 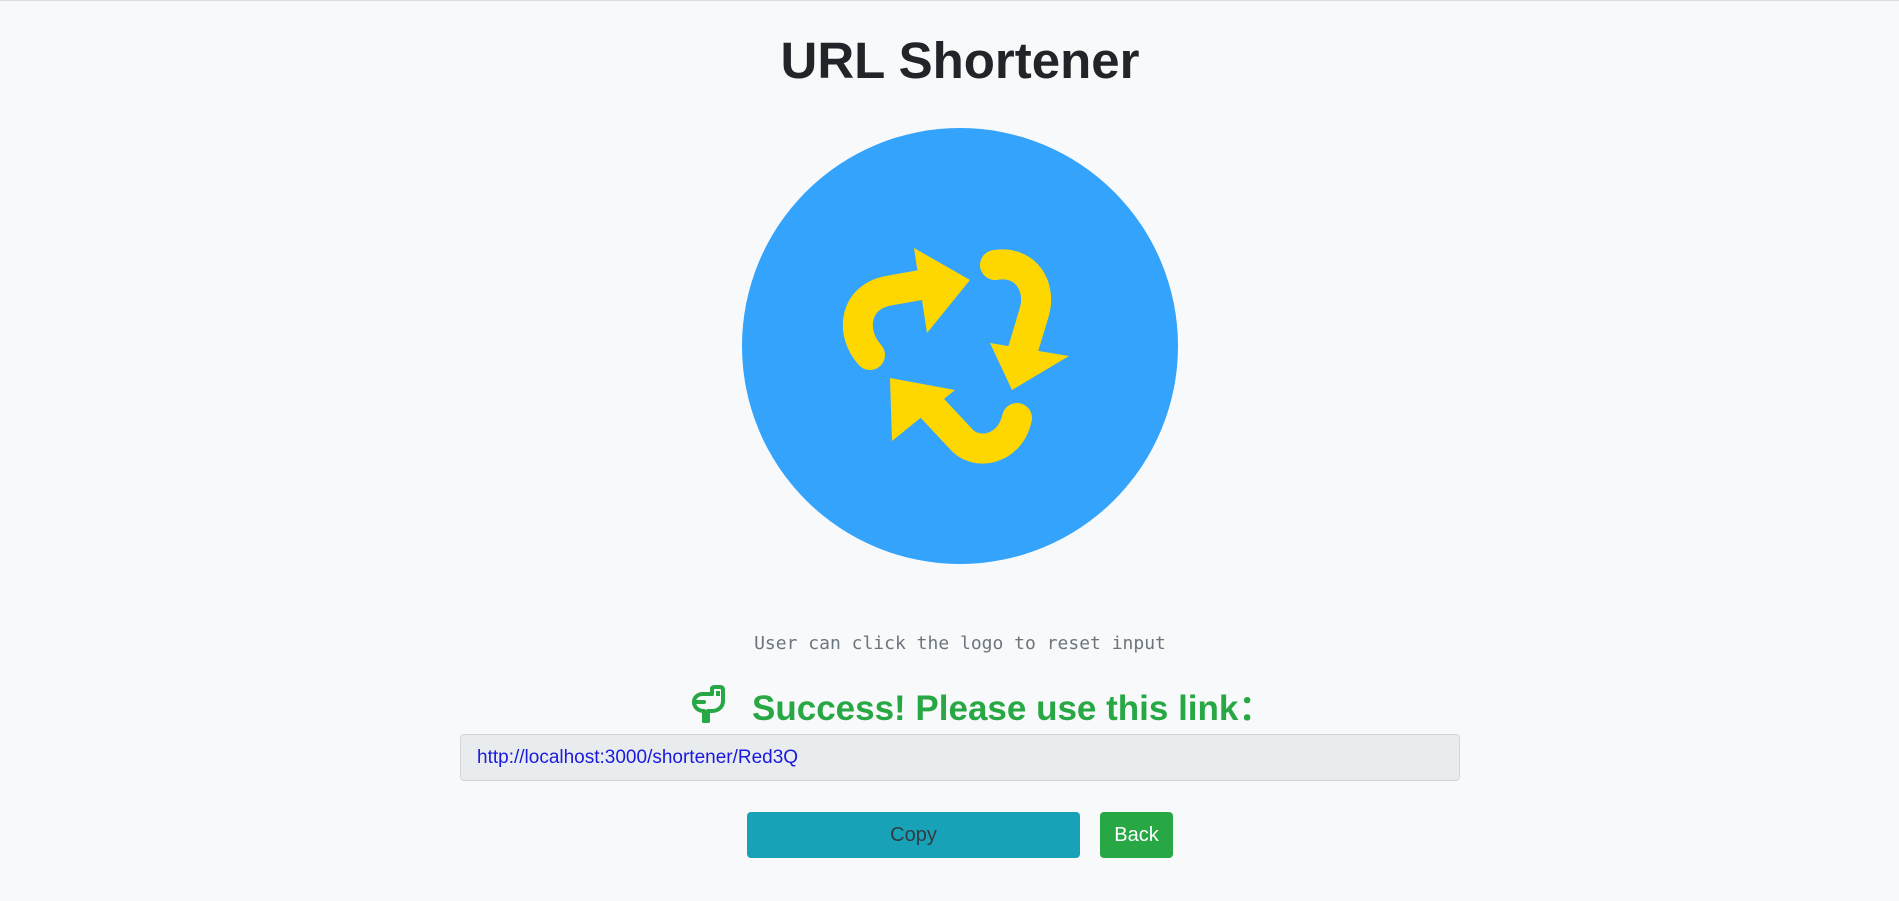 What do you see at coordinates (1013, 708) in the screenshot?
I see `success-text: Success! Please use this link：` at bounding box center [1013, 708].